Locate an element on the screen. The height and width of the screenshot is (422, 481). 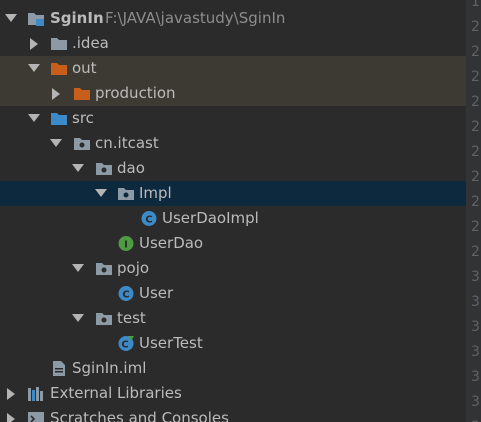
tree-row-test: test is located at coordinates (233, 318).